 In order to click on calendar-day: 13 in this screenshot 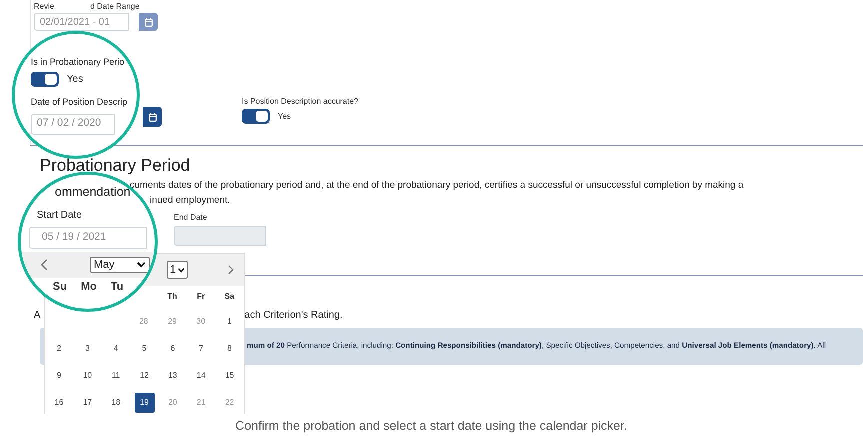, I will do `click(172, 376)`.